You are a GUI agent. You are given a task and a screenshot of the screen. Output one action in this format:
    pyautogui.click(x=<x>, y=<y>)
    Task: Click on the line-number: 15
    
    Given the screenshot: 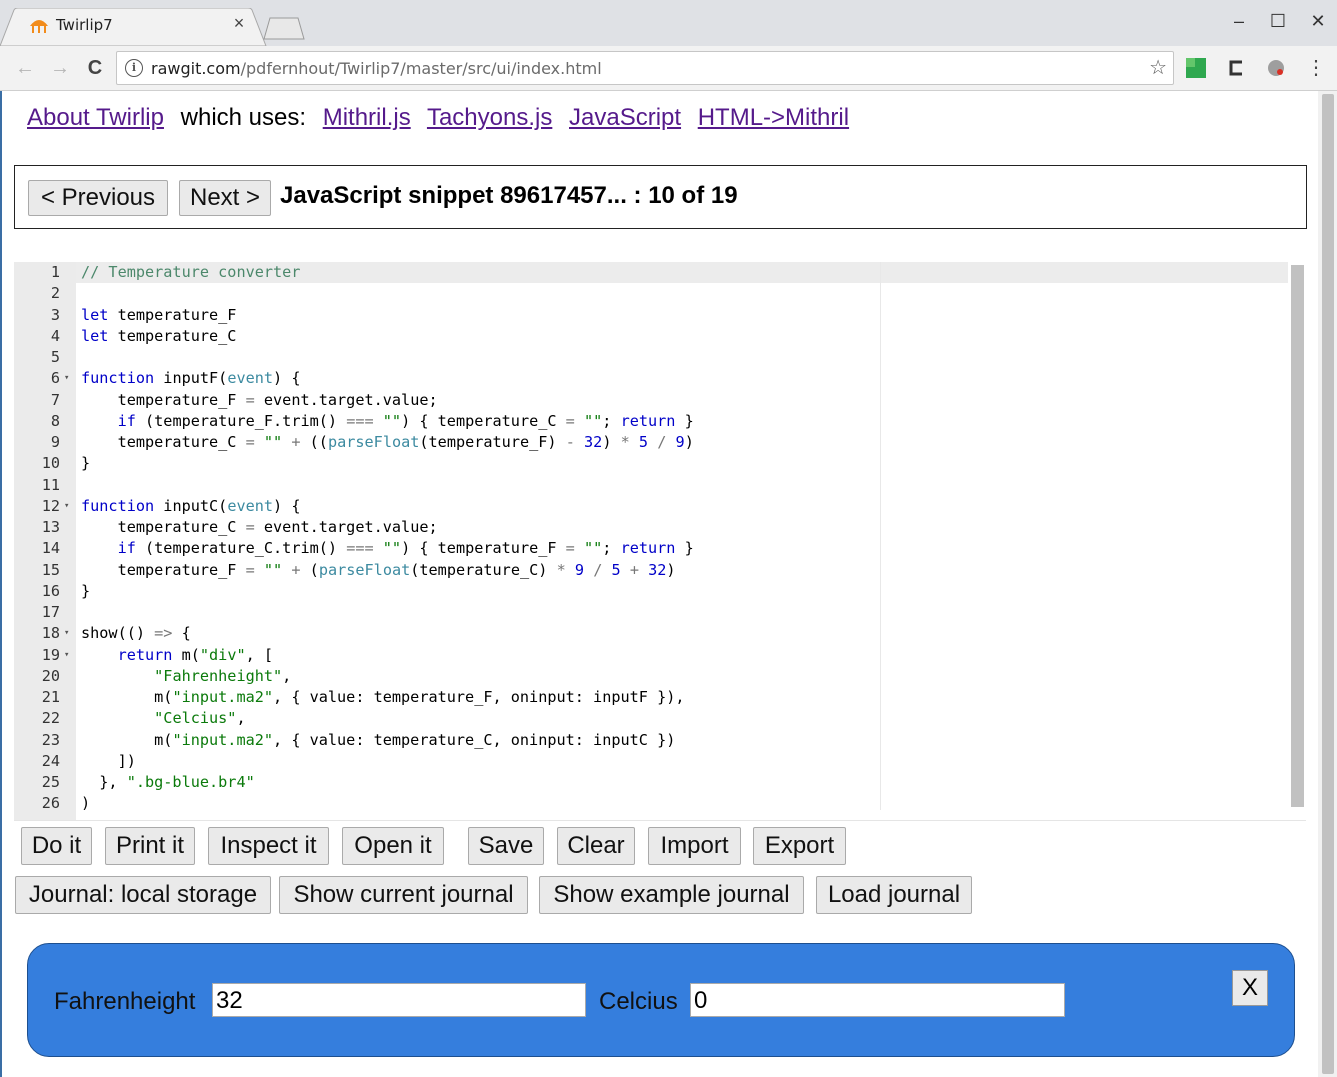 What is the action you would take?
    pyautogui.click(x=50, y=569)
    